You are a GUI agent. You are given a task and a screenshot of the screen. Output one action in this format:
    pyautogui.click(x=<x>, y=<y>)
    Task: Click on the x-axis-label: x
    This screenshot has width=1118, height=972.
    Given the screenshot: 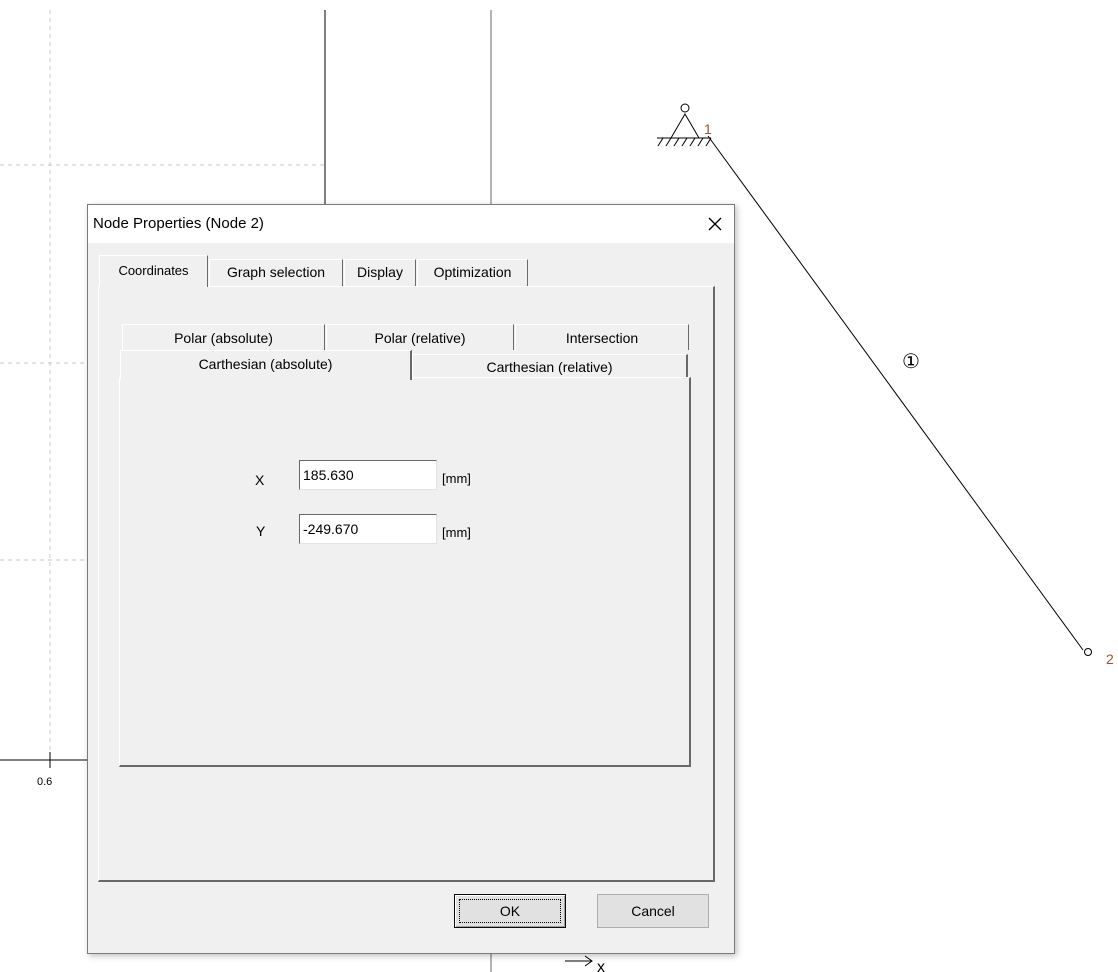 What is the action you would take?
    pyautogui.click(x=601, y=965)
    